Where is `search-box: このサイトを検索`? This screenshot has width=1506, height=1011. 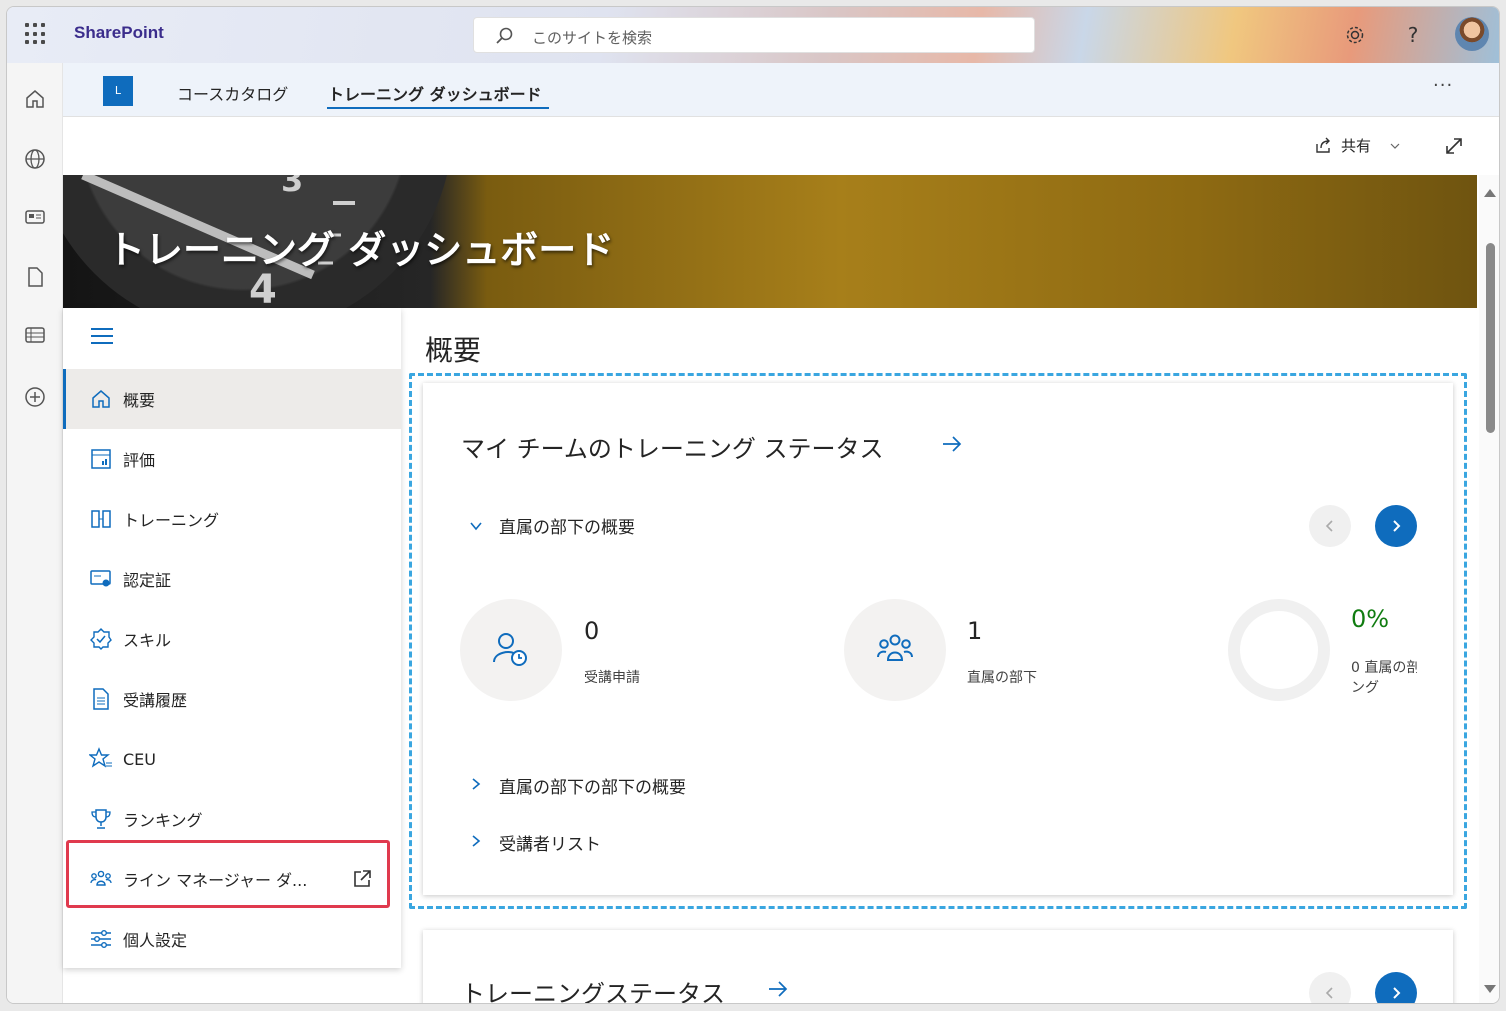
search-box: このサイトを検索 is located at coordinates (754, 35).